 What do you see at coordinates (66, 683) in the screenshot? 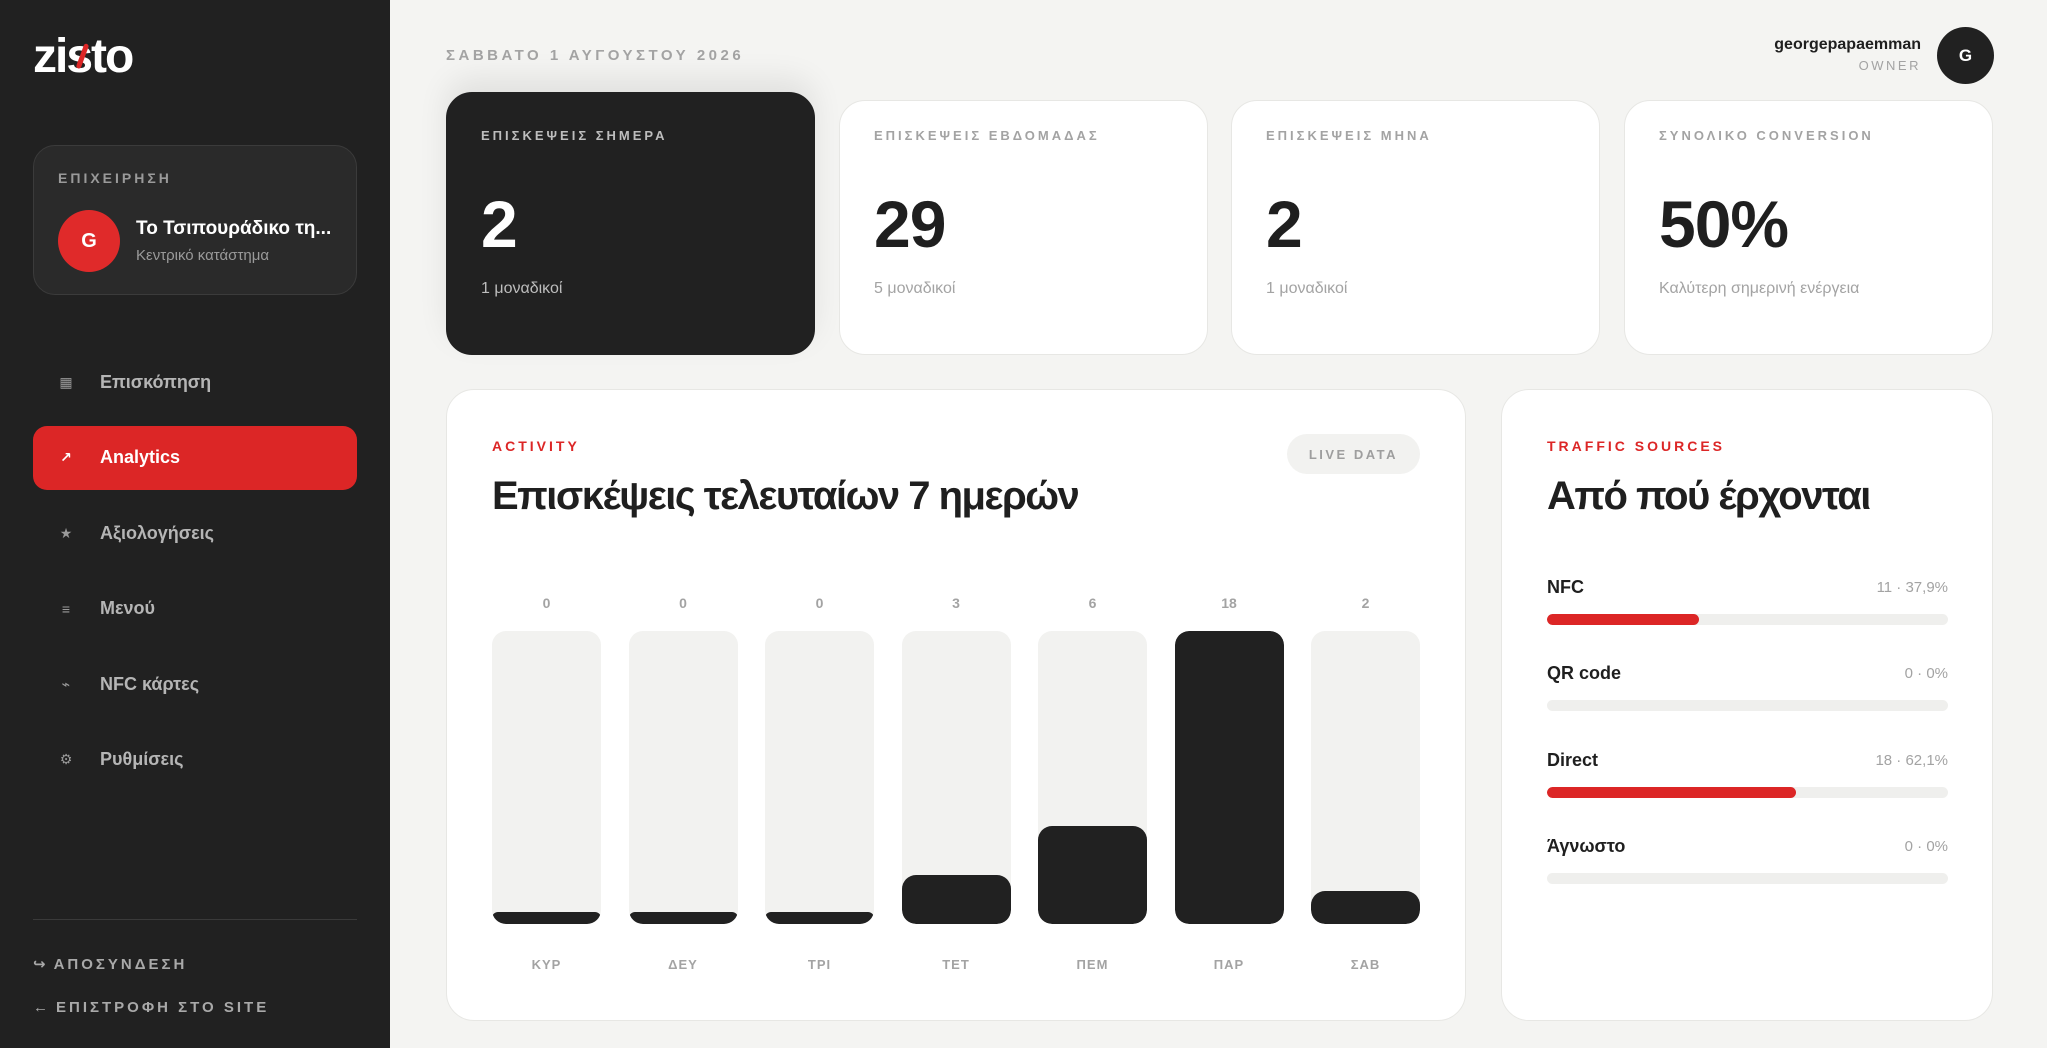
I see `nfc-icon: ⌁` at bounding box center [66, 683].